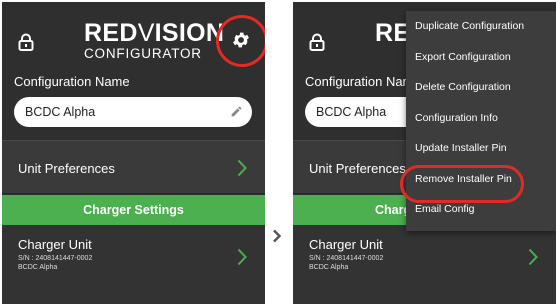 This screenshot has height=306, width=557. I want to click on logo-subtitle: CONFIGURATOR, so click(143, 53).